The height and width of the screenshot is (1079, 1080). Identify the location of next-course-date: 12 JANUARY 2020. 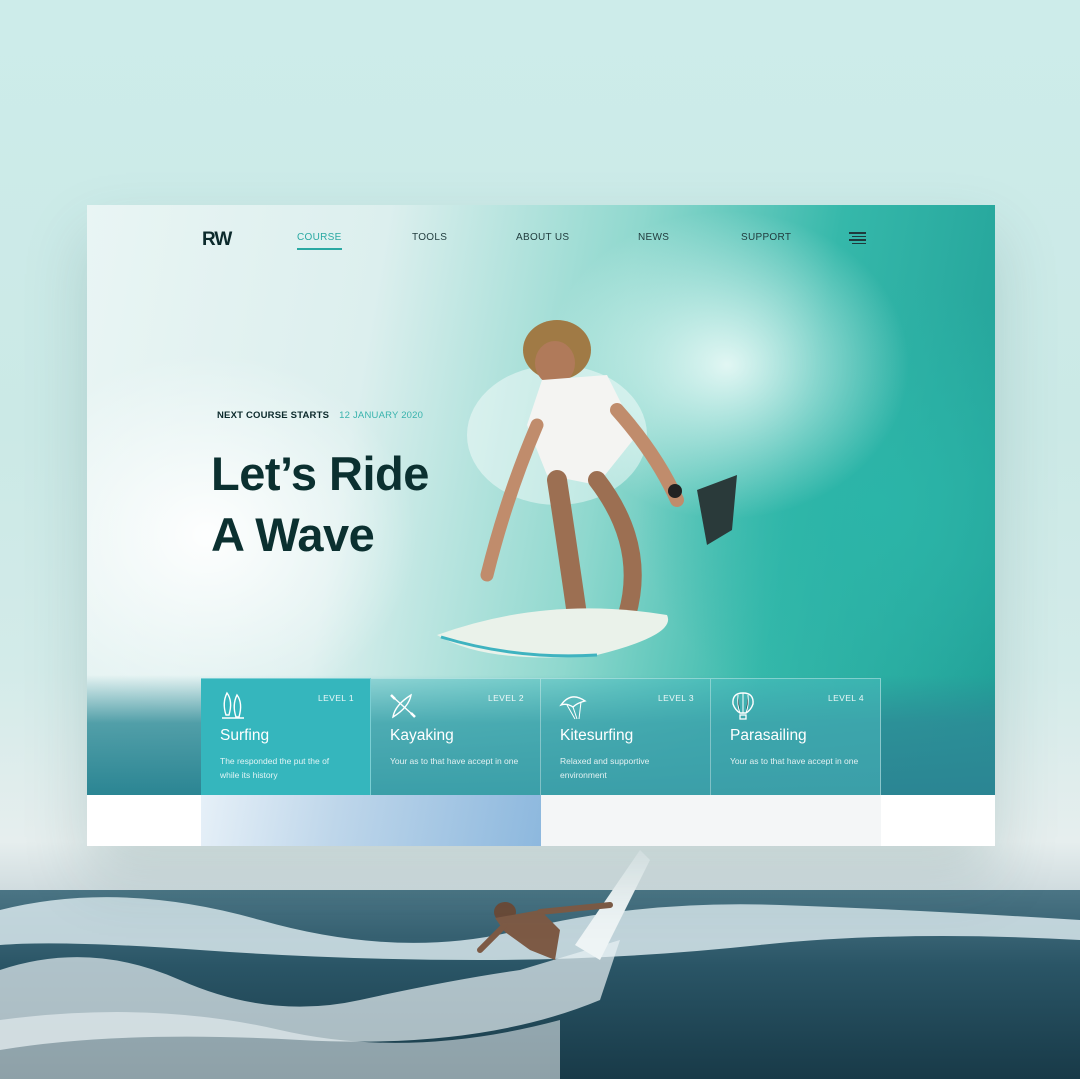
(381, 415).